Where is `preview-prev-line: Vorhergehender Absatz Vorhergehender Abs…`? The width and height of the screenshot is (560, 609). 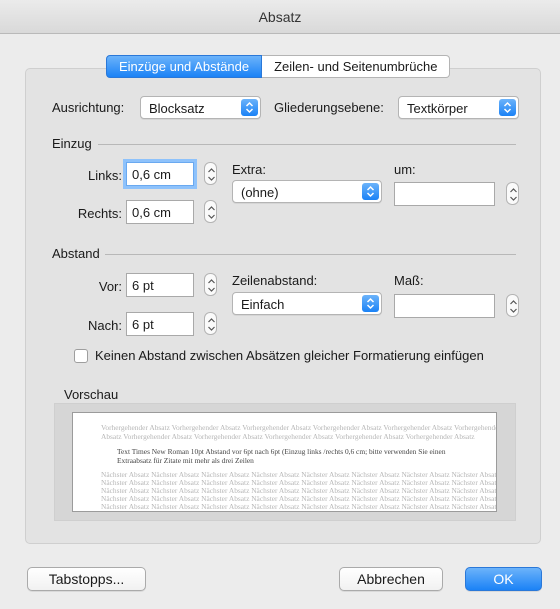 preview-prev-line: Vorhergehender Absatz Vorhergehender Abs… is located at coordinates (299, 427).